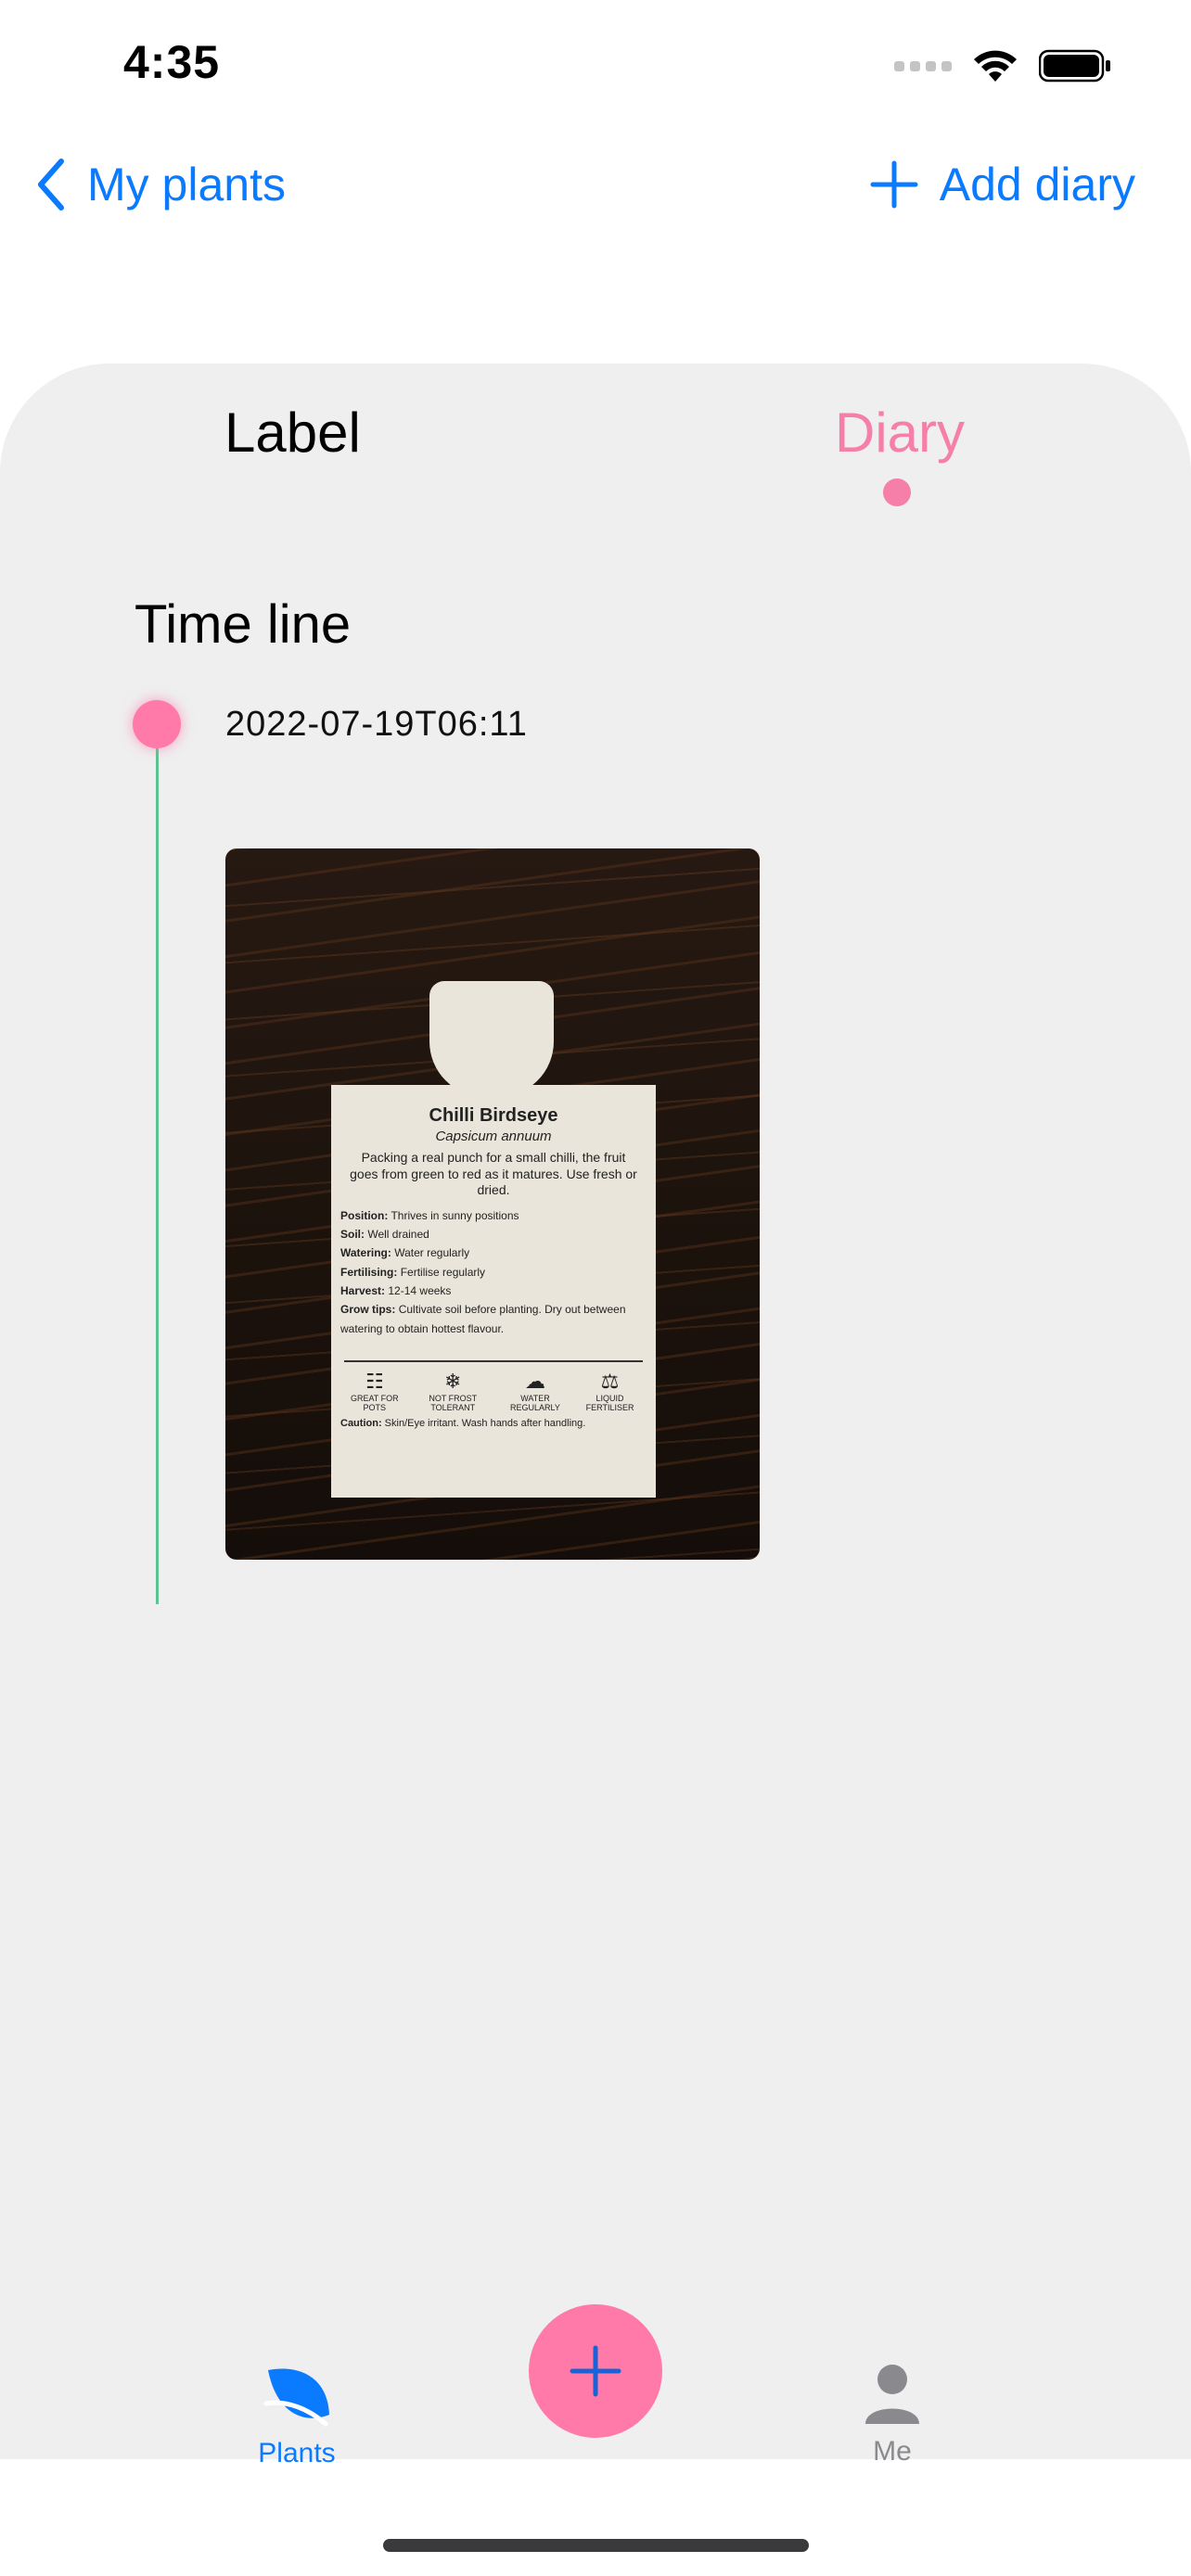  I want to click on back-button: My plants, so click(160, 185).